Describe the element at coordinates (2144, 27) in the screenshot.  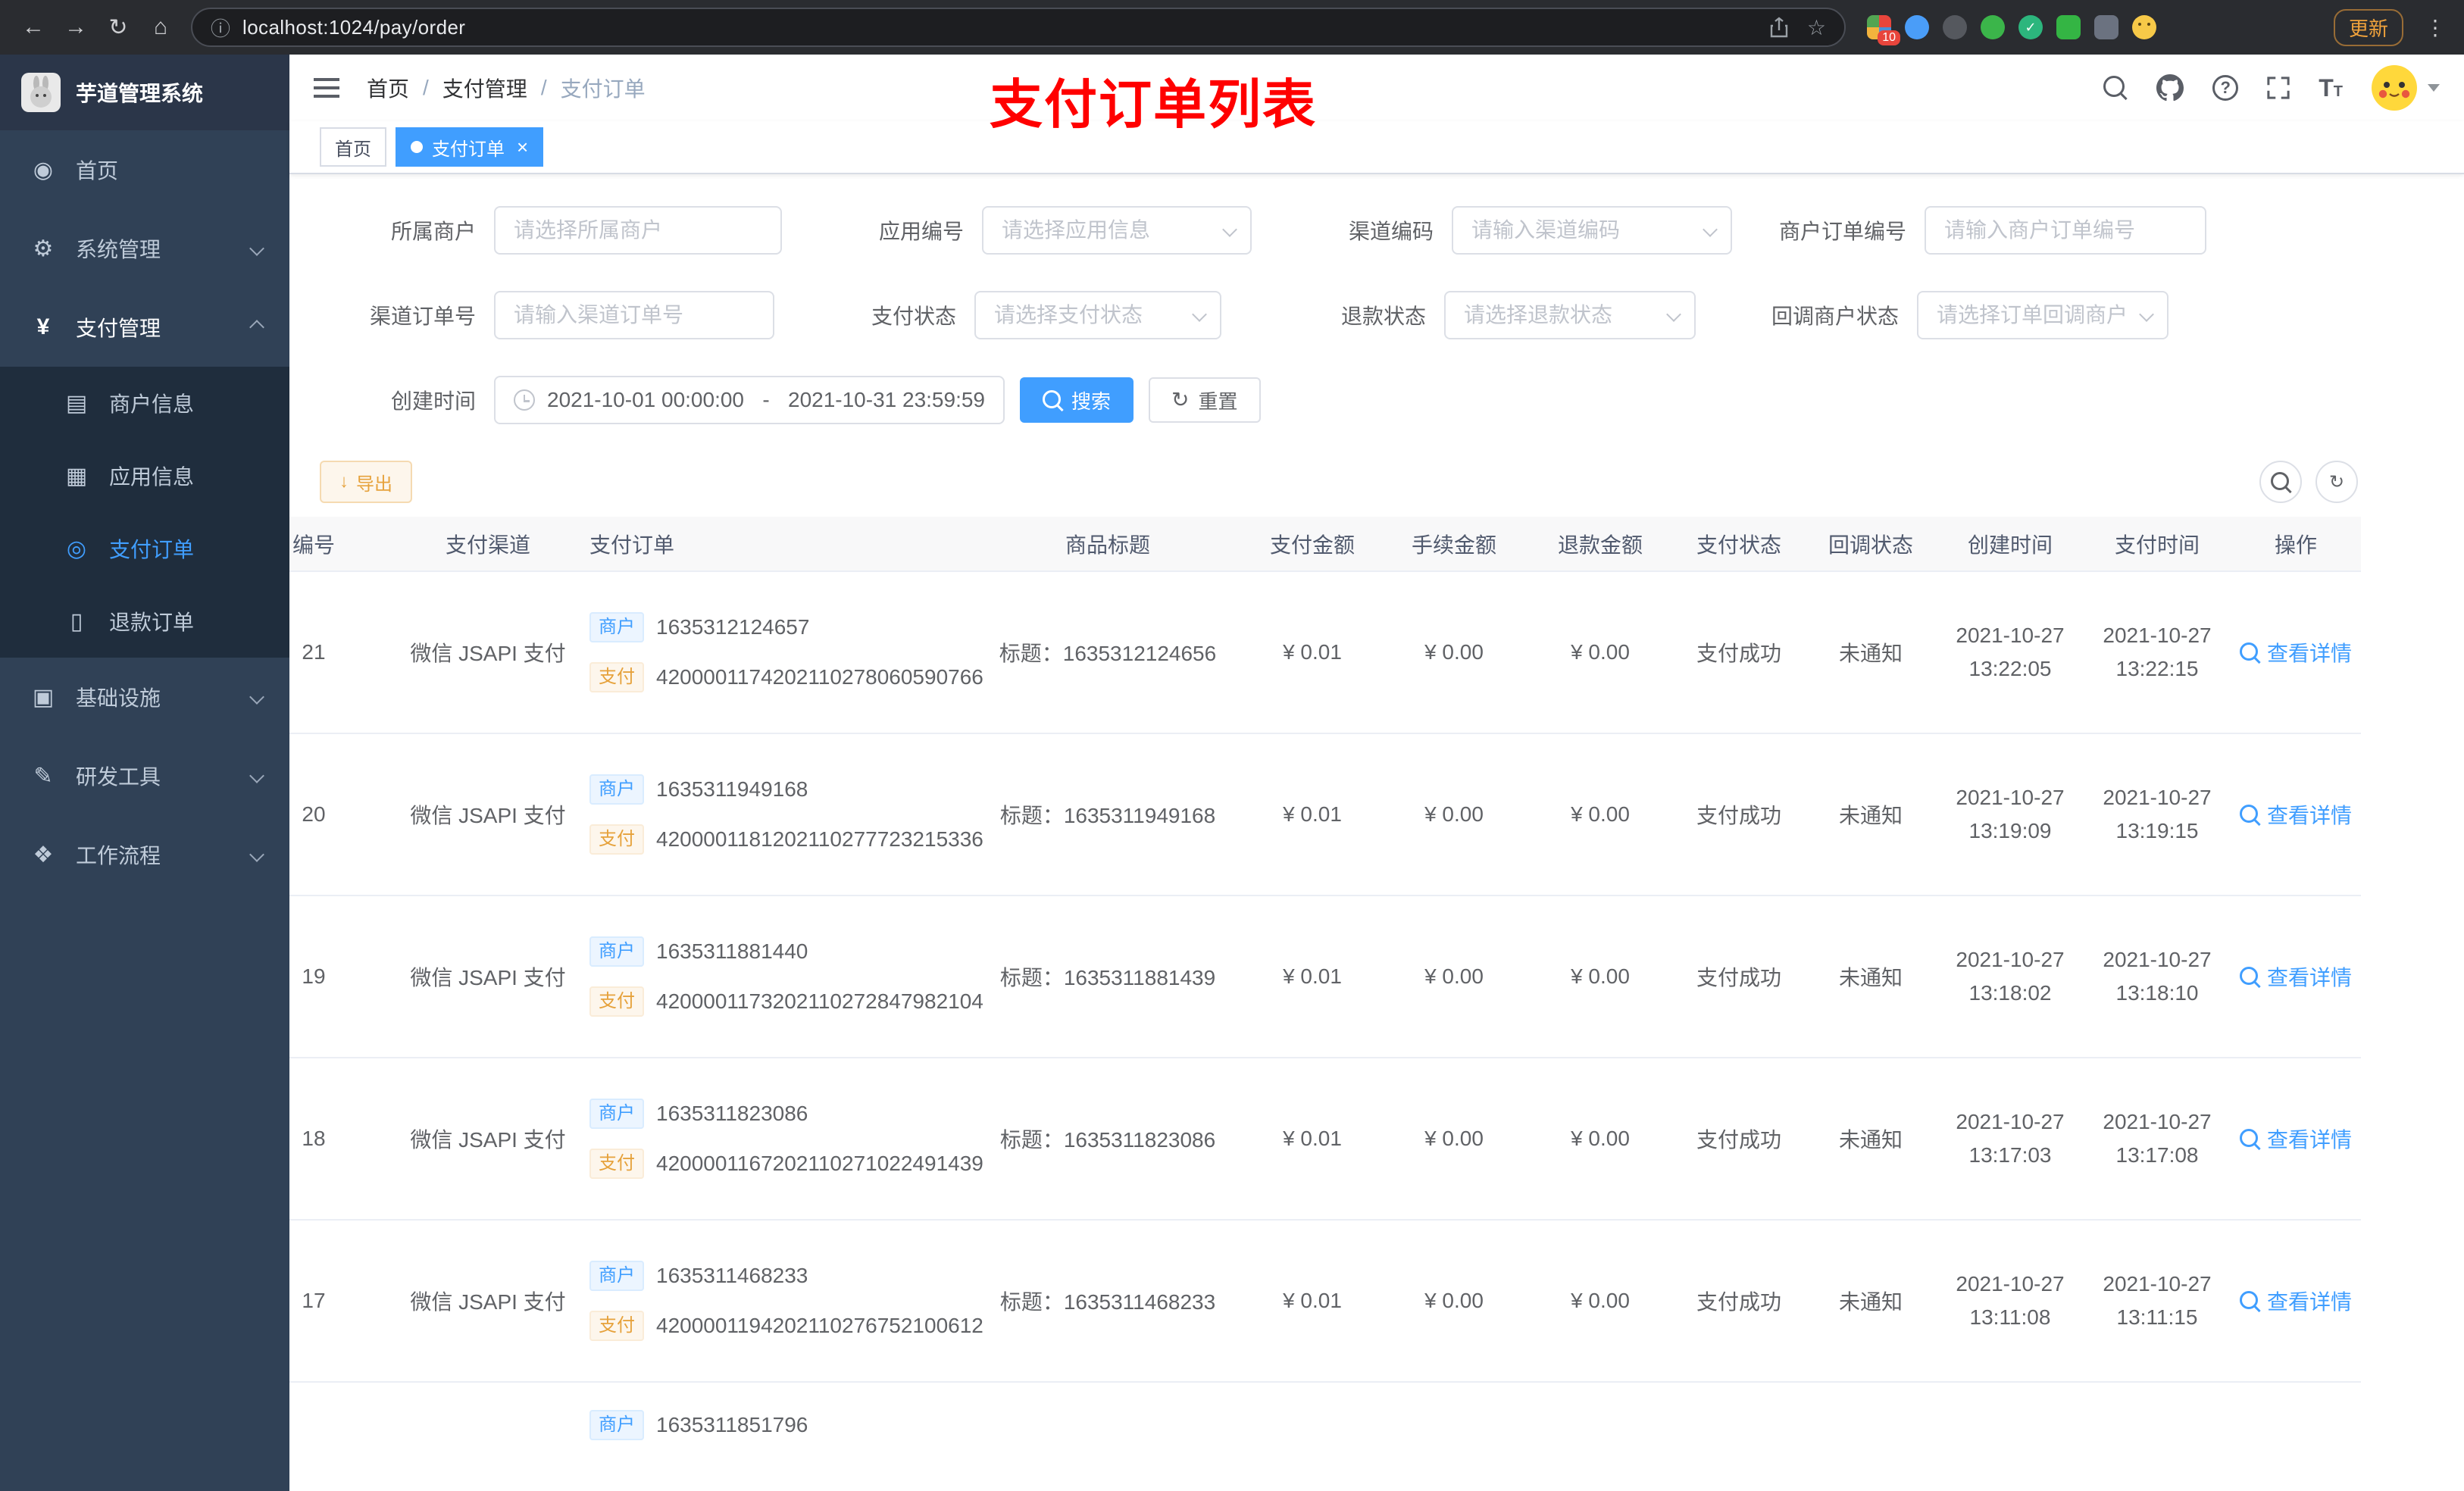
I see `extension-face-icon` at that location.